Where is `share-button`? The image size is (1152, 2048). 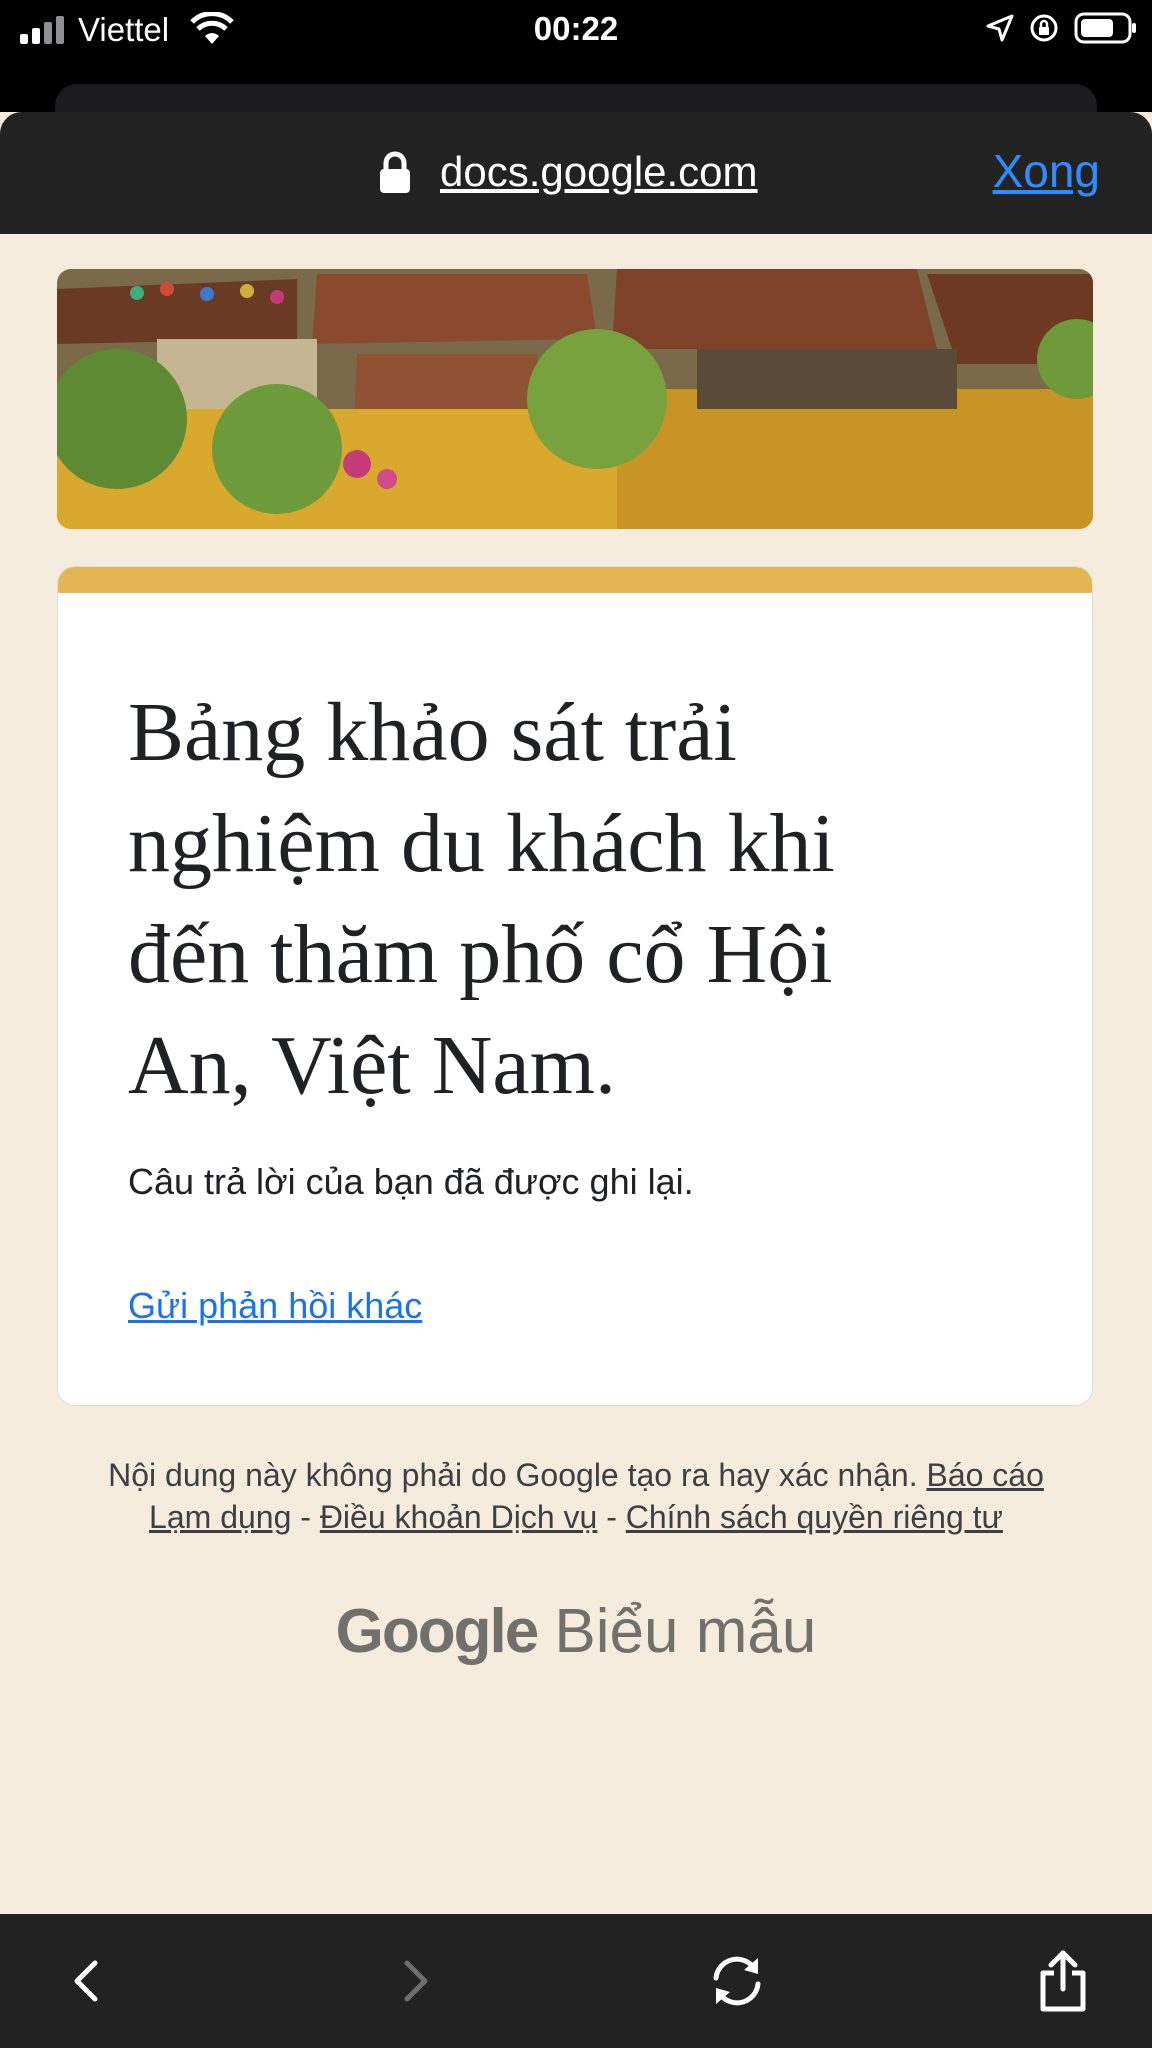
share-button is located at coordinates (1063, 1981).